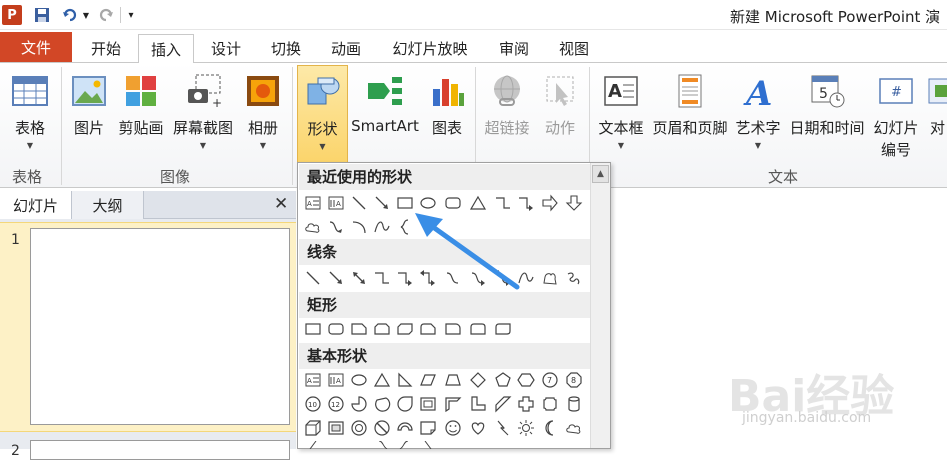 This screenshot has width=947, height=460. What do you see at coordinates (359, 329) in the screenshot?
I see `snip-corner-rectangle-shape-icon` at bounding box center [359, 329].